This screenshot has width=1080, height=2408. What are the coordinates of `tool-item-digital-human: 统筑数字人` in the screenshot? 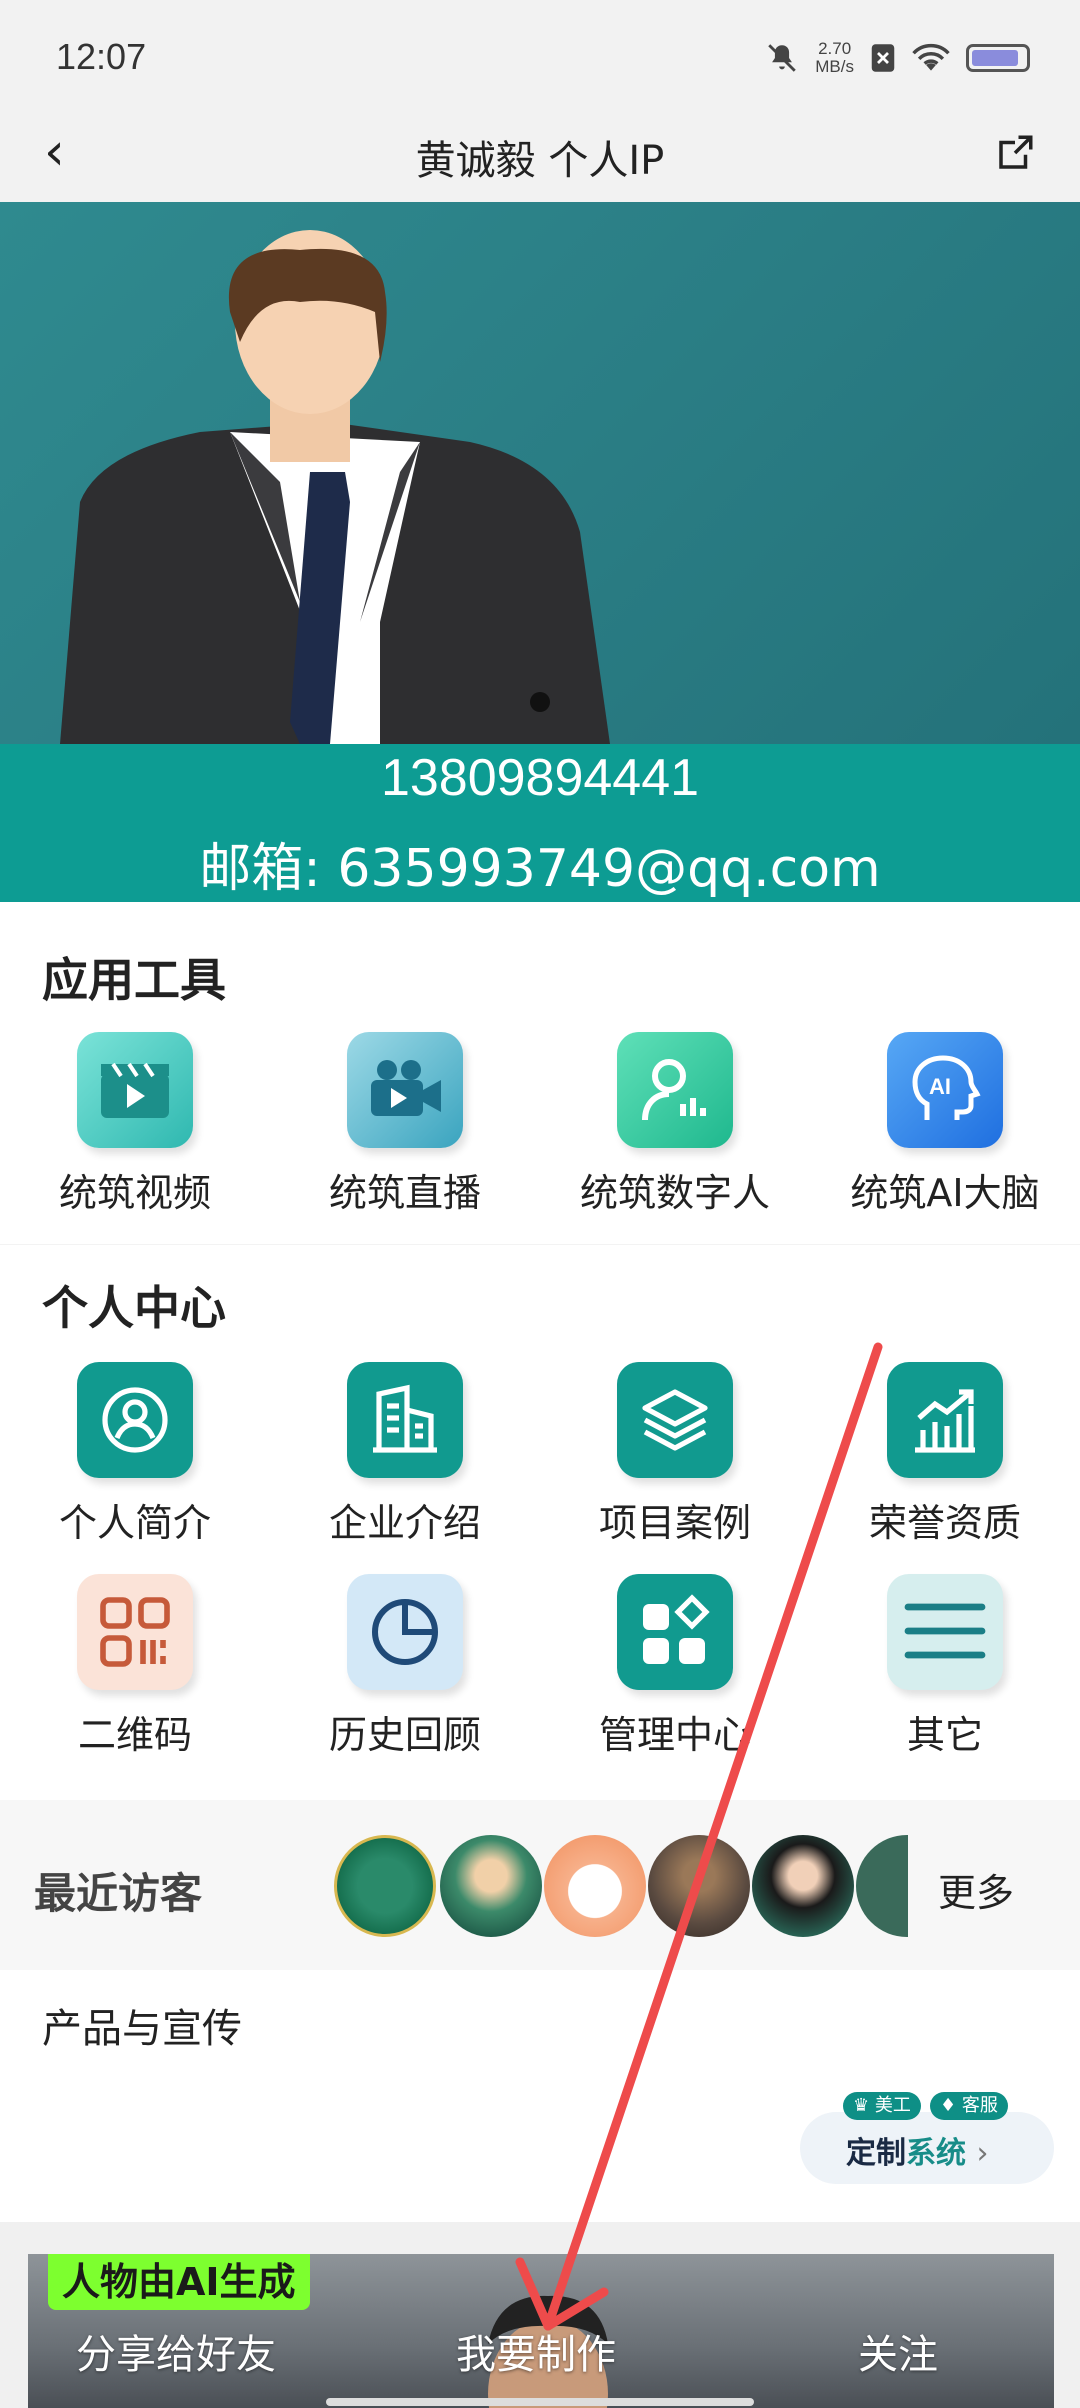 It's located at (675, 1124).